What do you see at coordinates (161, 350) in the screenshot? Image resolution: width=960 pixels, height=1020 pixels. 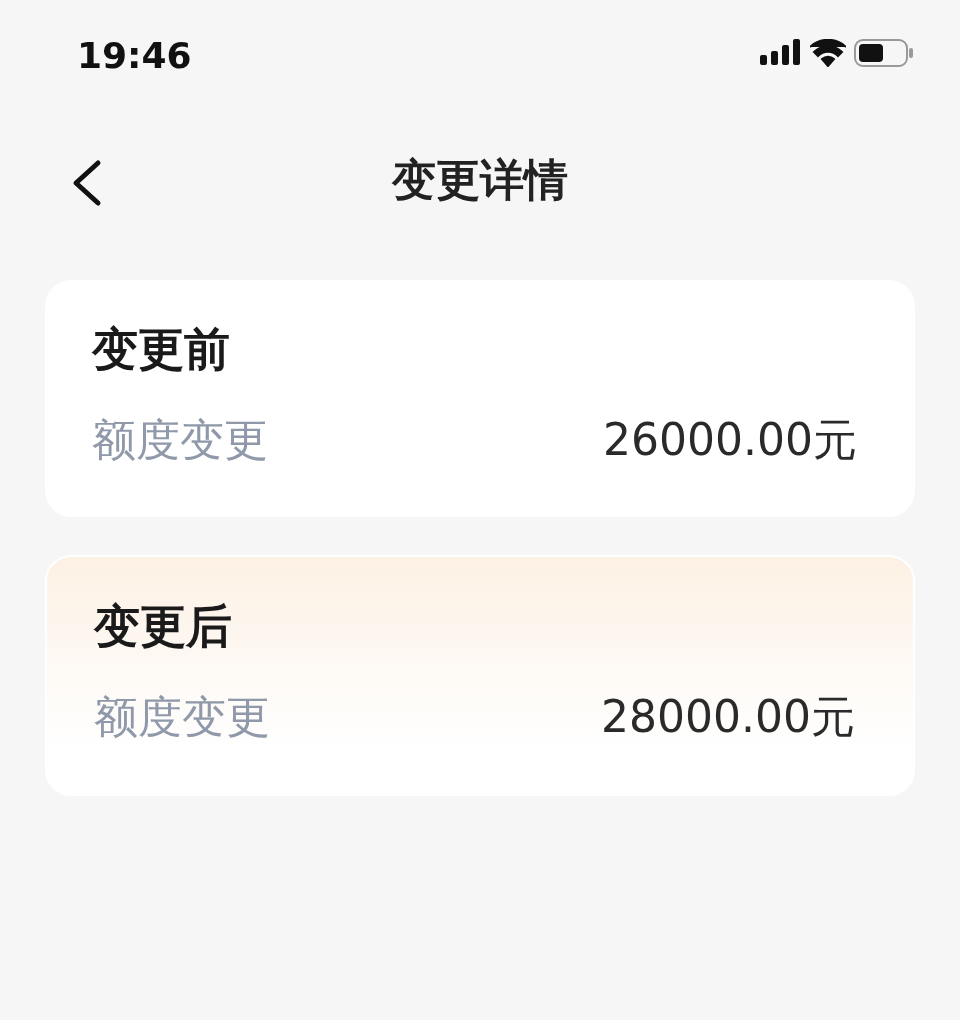 I see `card-title: 变更前` at bounding box center [161, 350].